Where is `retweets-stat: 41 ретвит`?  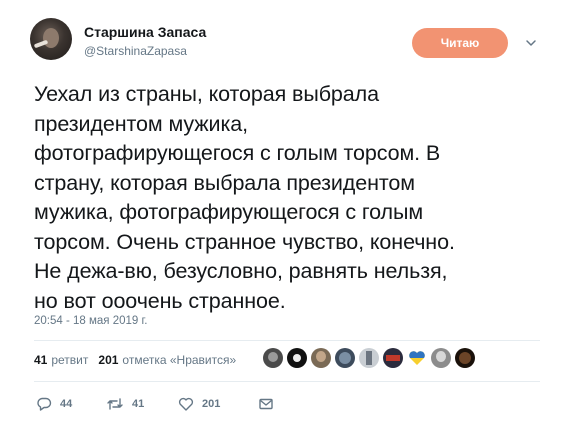 retweets-stat: 41 ретвит is located at coordinates (61, 360).